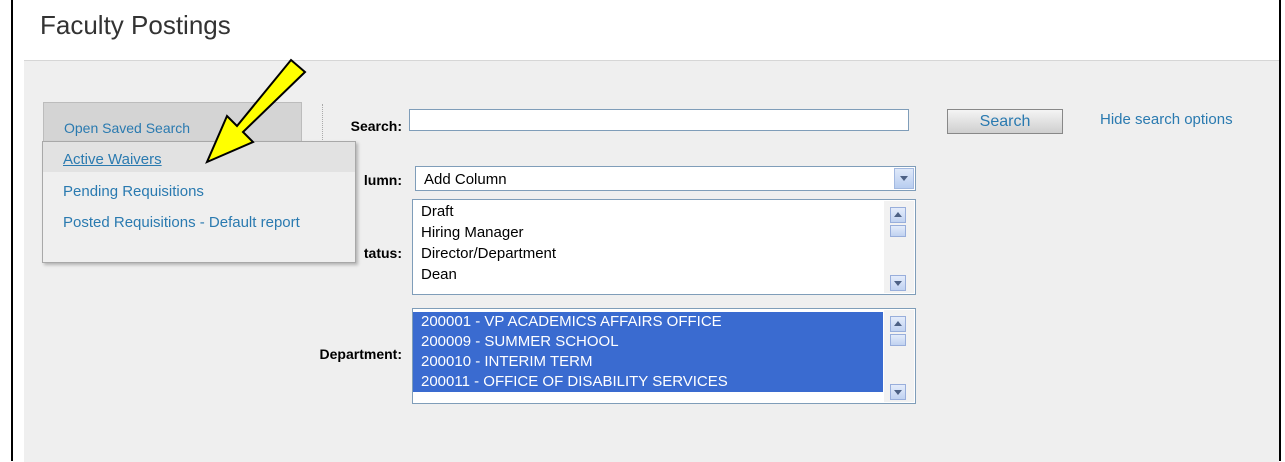 The height and width of the screenshot is (462, 1285). I want to click on open-saved-search-label: Open Saved Search, so click(127, 128).